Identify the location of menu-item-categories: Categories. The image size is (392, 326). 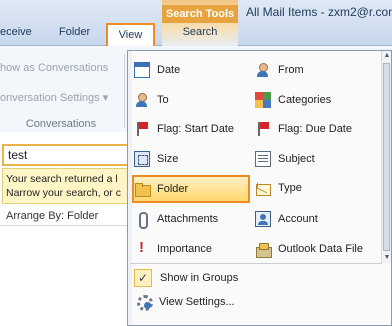
(320, 100).